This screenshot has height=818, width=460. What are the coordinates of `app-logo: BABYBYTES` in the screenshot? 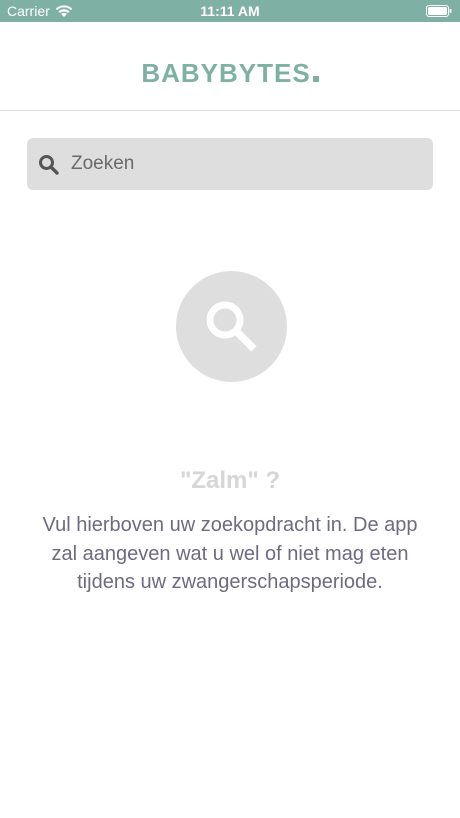 It's located at (230, 73).